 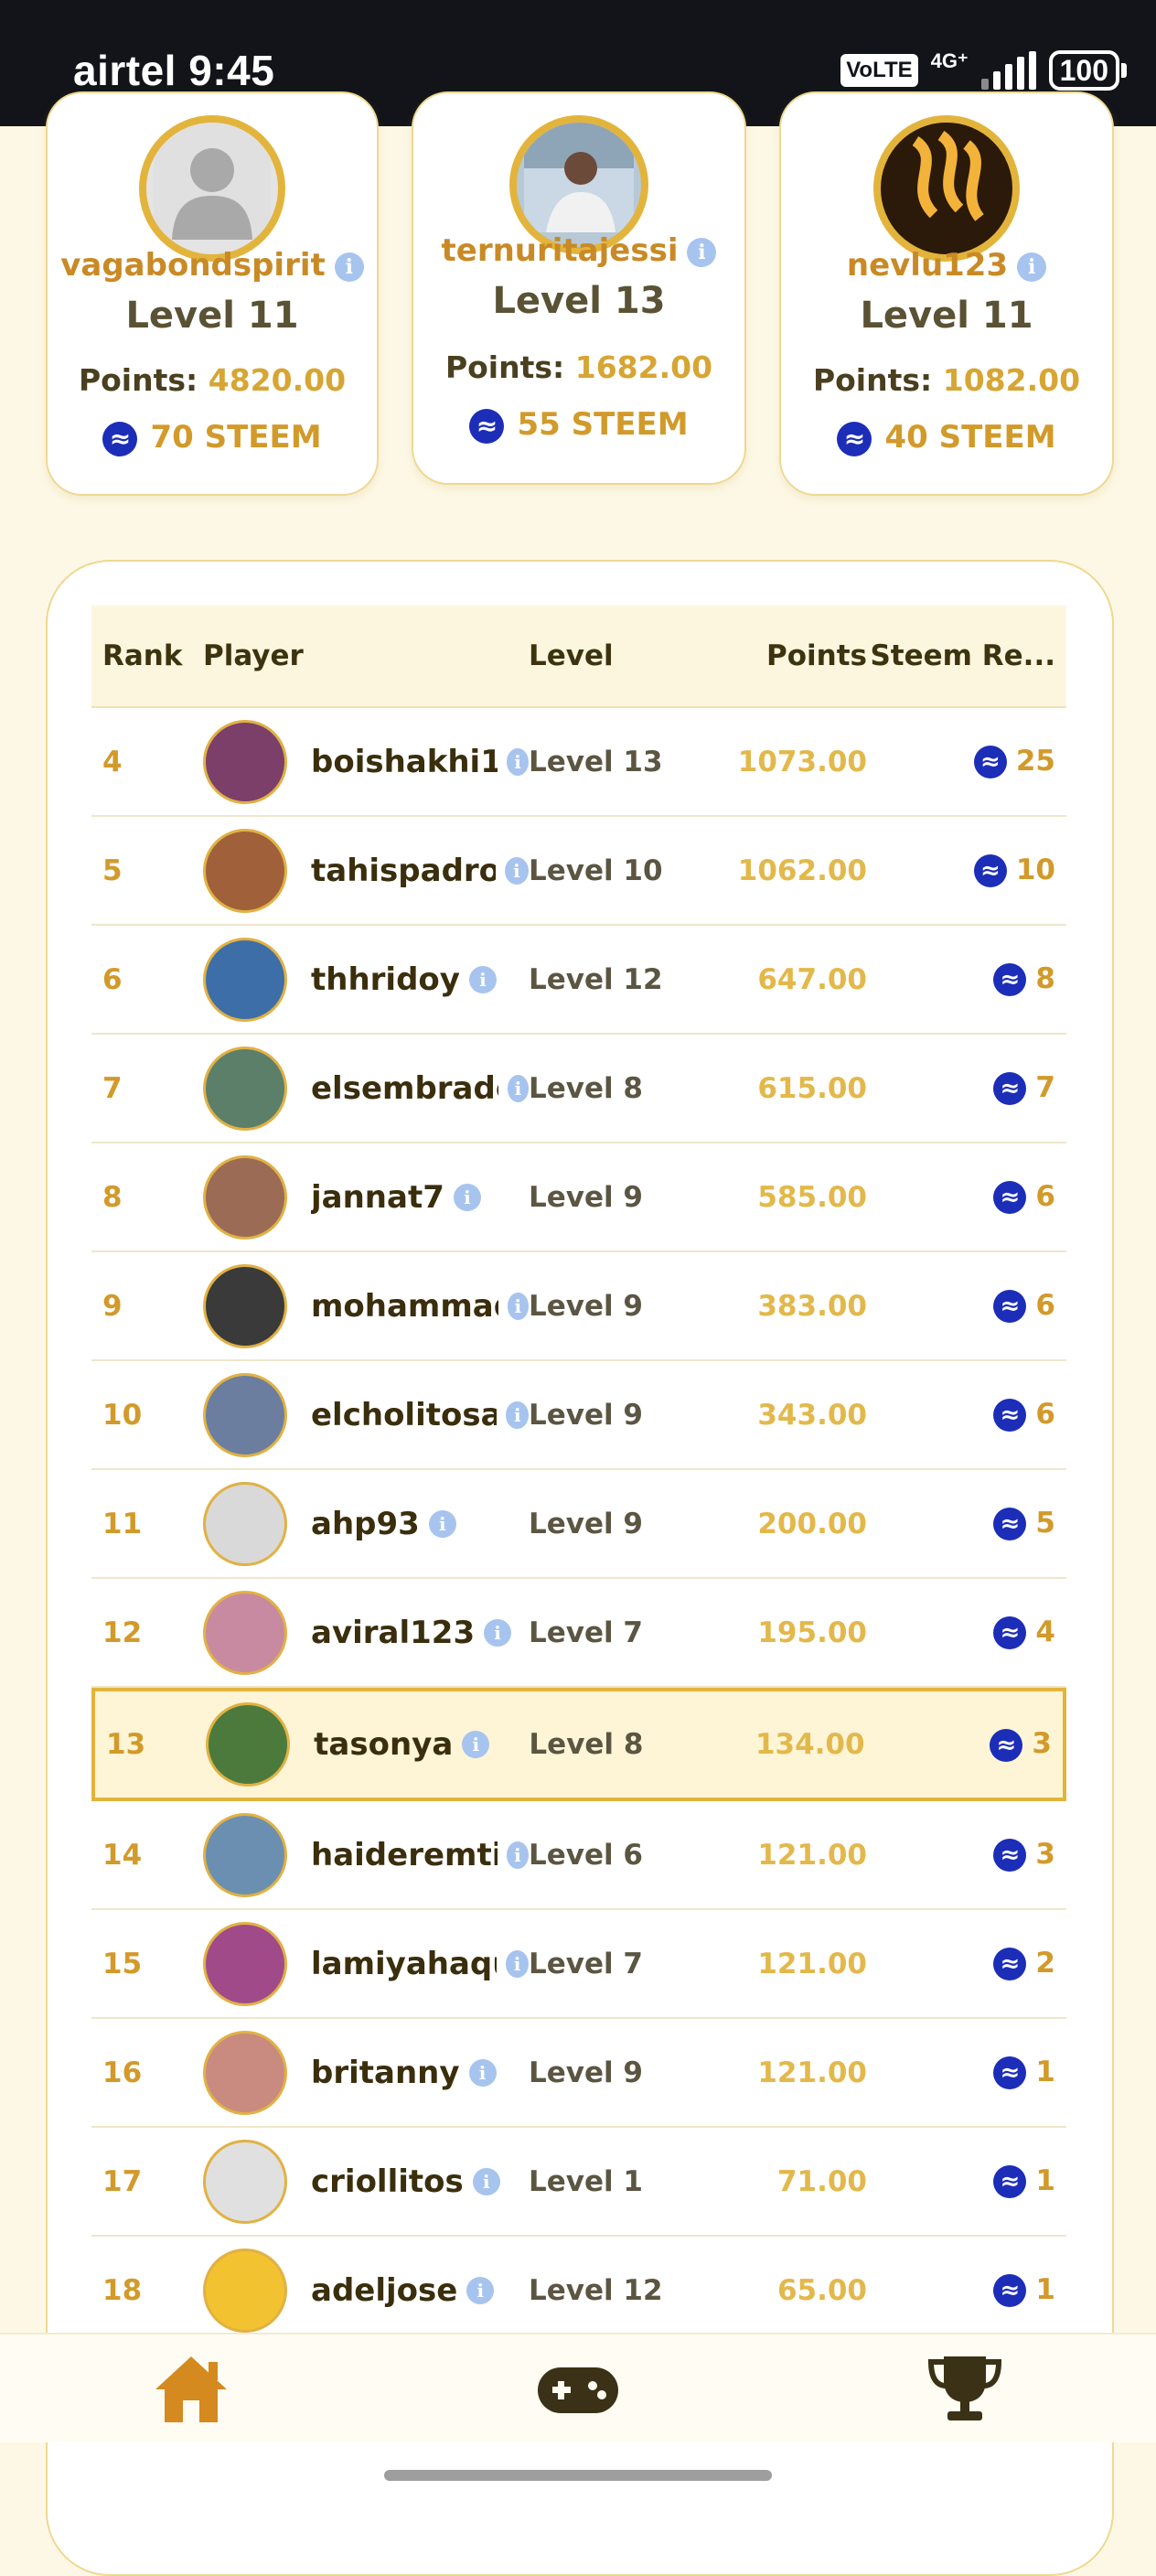 What do you see at coordinates (366, 2072) in the screenshot?
I see `player-cell: britanny i` at bounding box center [366, 2072].